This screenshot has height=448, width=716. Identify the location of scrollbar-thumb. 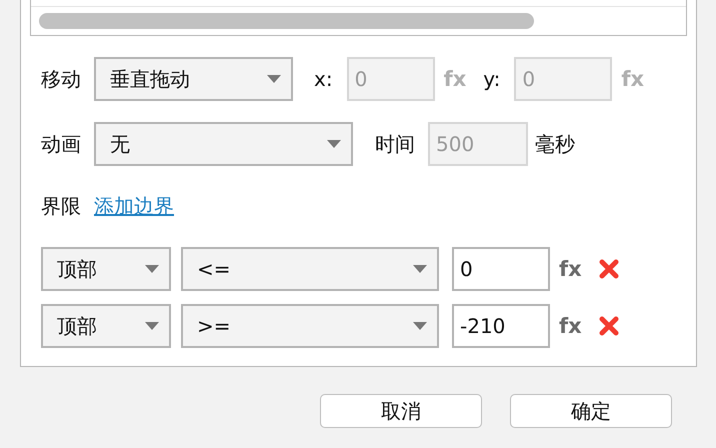
(286, 21).